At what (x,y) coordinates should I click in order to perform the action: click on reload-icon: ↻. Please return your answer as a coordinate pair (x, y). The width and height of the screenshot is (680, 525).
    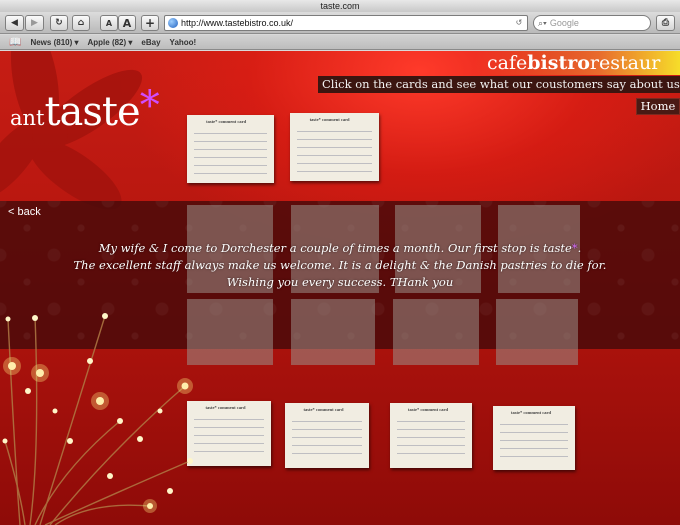
    Looking at the image, I should click on (59, 23).